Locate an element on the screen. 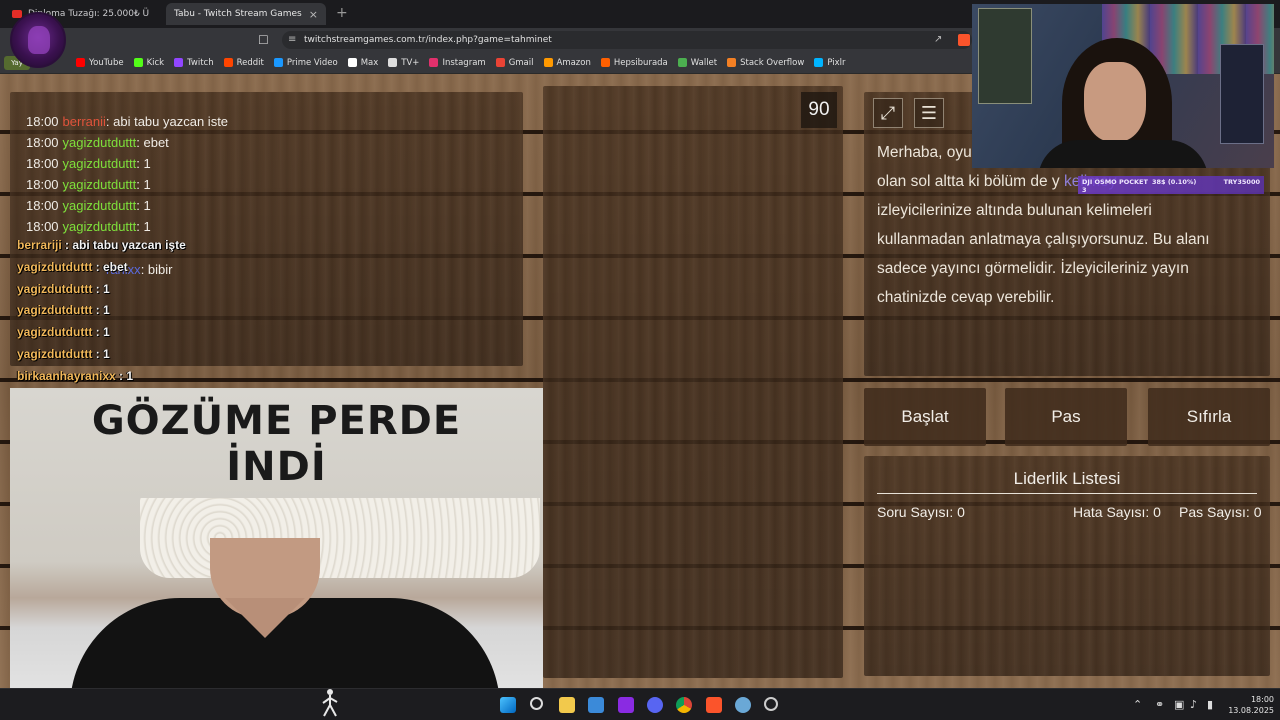 The image size is (1280, 720). bookmark-reddit: Reddit is located at coordinates (243, 62).